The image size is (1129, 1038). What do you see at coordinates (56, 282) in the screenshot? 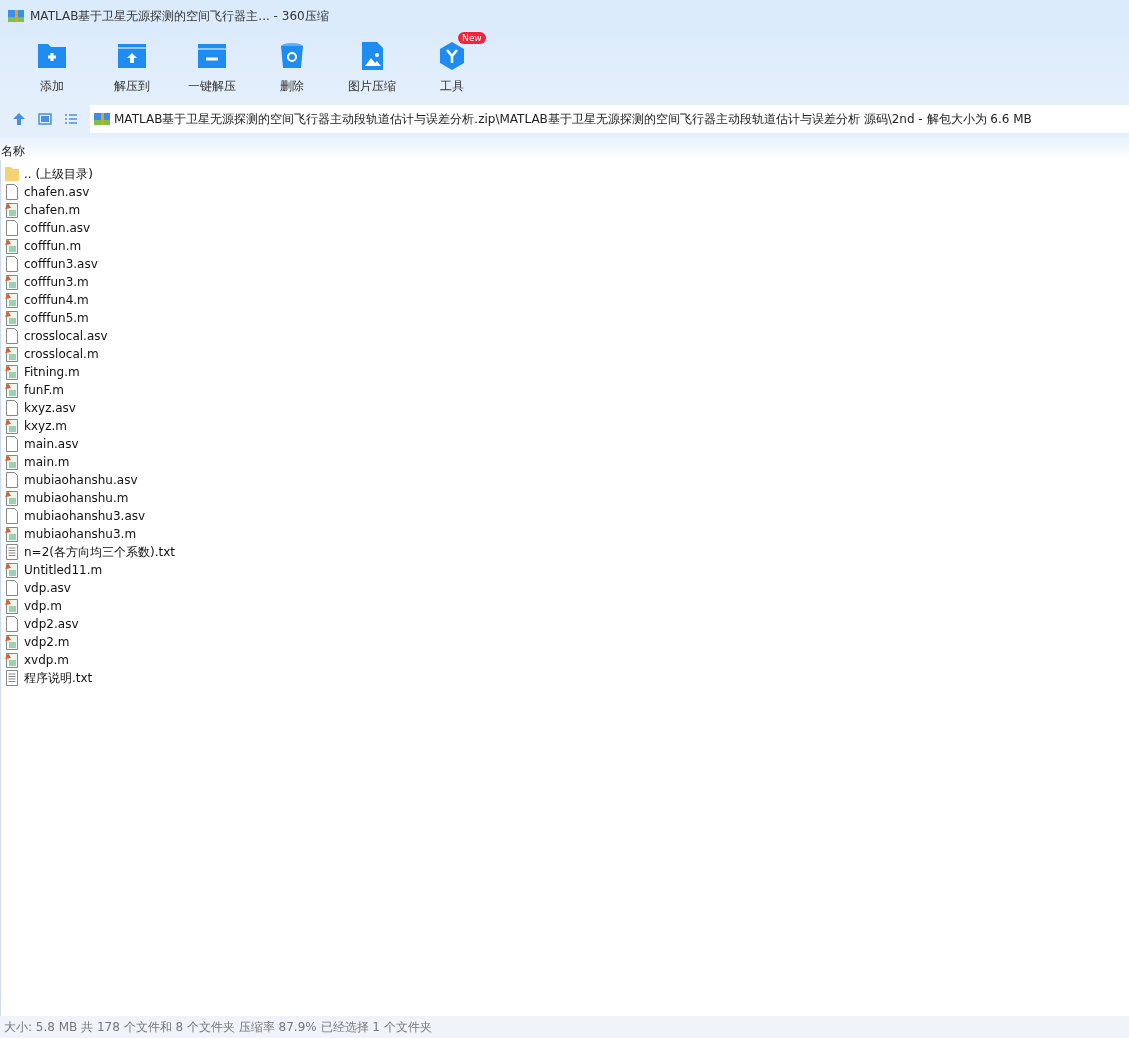
I see `file-name: cofffun3.m` at bounding box center [56, 282].